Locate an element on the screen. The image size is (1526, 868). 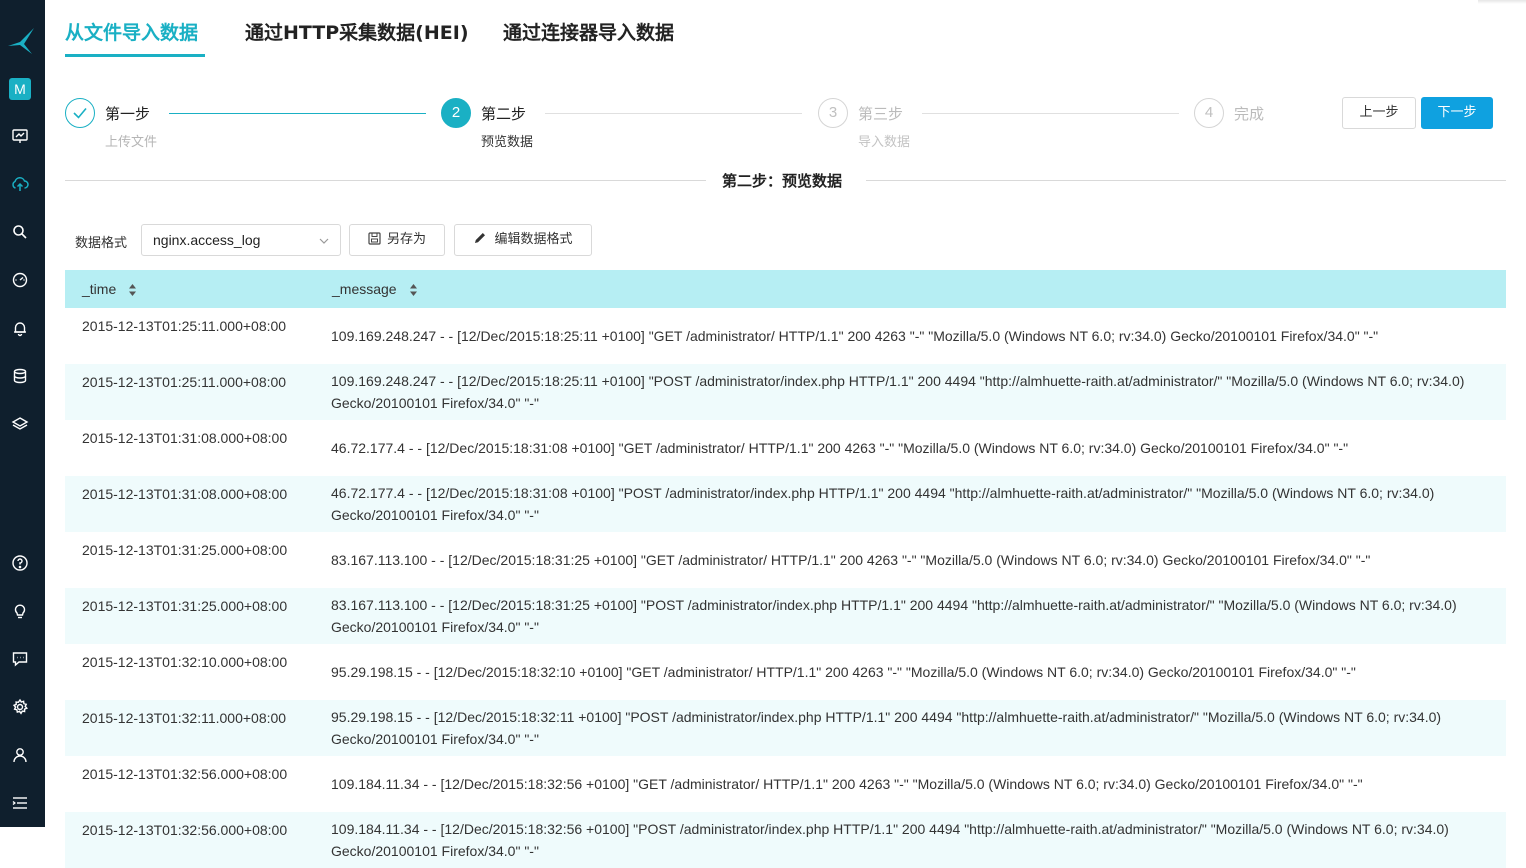
divider-left is located at coordinates (385, 180).